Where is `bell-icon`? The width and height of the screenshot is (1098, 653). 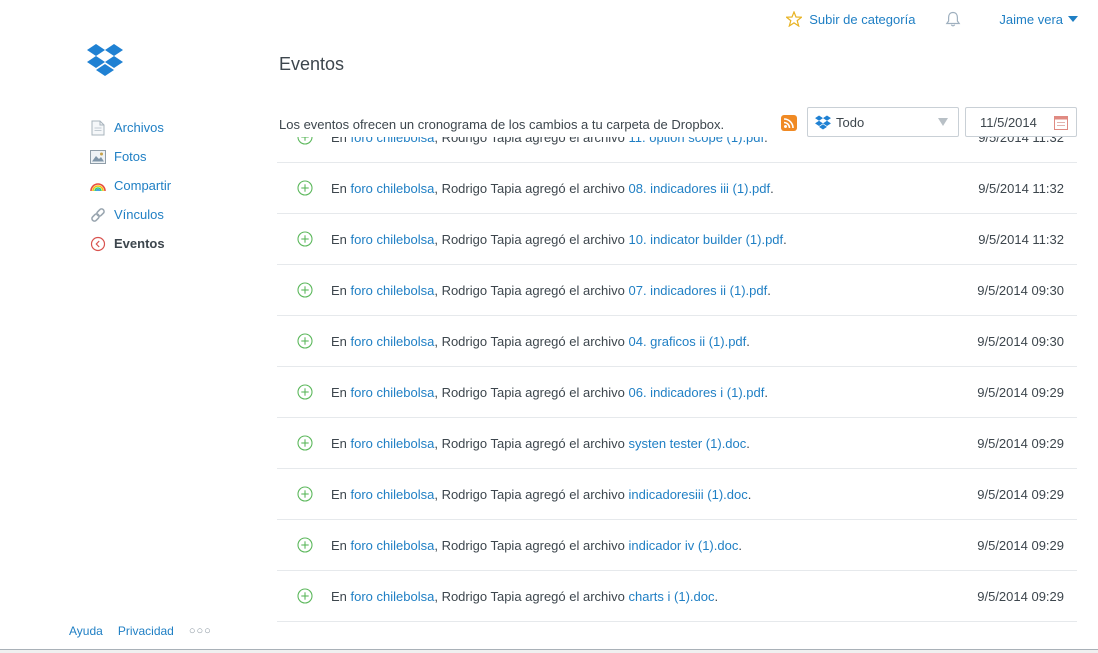 bell-icon is located at coordinates (953, 18).